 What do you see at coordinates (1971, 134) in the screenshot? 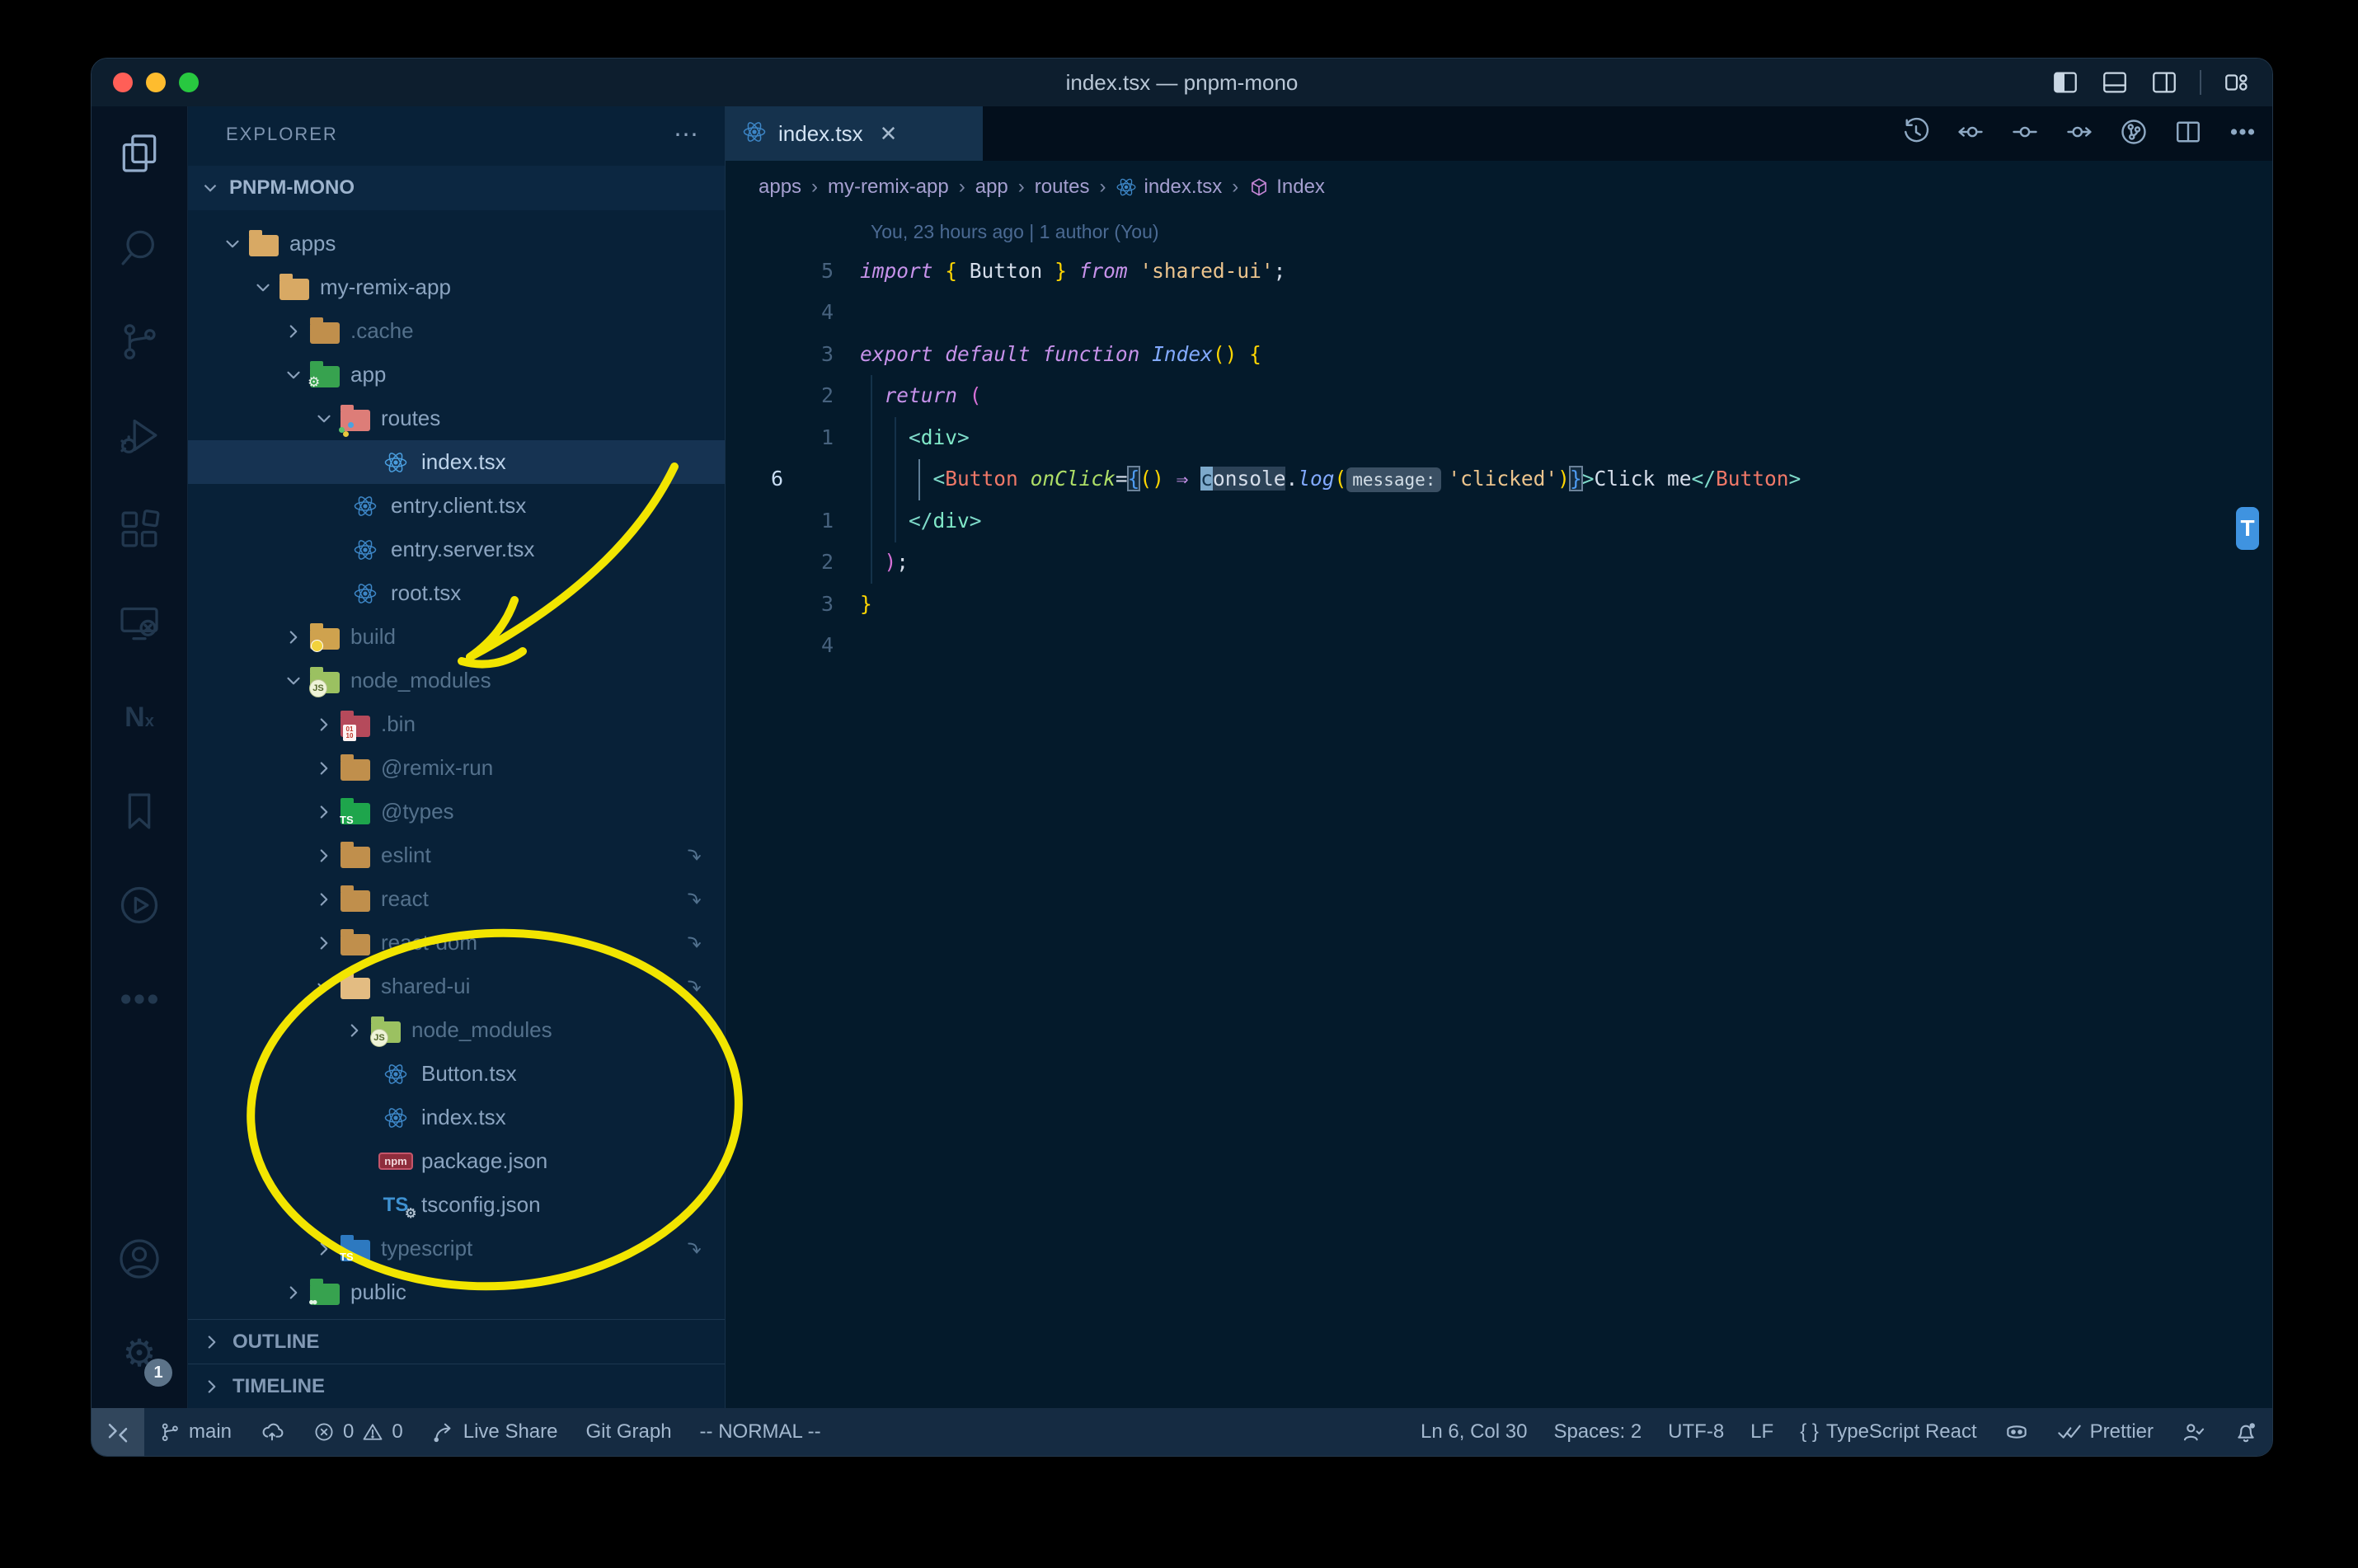
I see `prev-change-icon` at bounding box center [1971, 134].